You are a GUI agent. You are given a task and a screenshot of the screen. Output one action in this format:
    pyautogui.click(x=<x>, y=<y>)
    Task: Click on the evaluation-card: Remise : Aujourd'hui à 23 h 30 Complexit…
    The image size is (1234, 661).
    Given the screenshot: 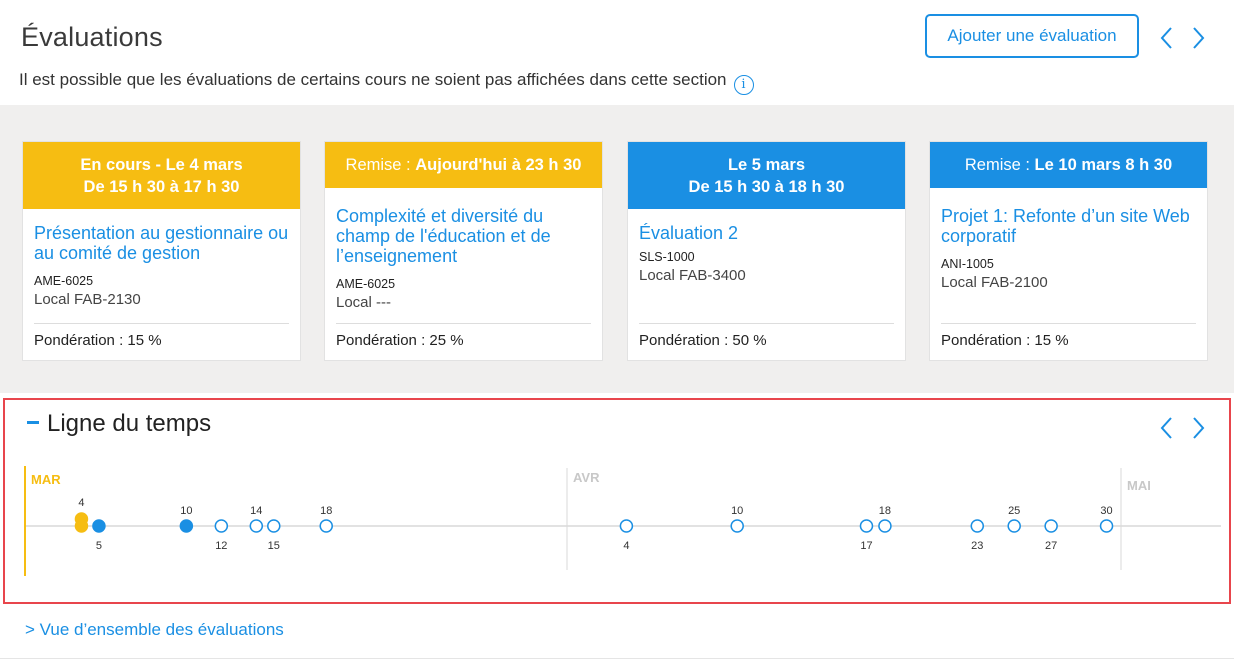 What is the action you would take?
    pyautogui.click(x=463, y=251)
    